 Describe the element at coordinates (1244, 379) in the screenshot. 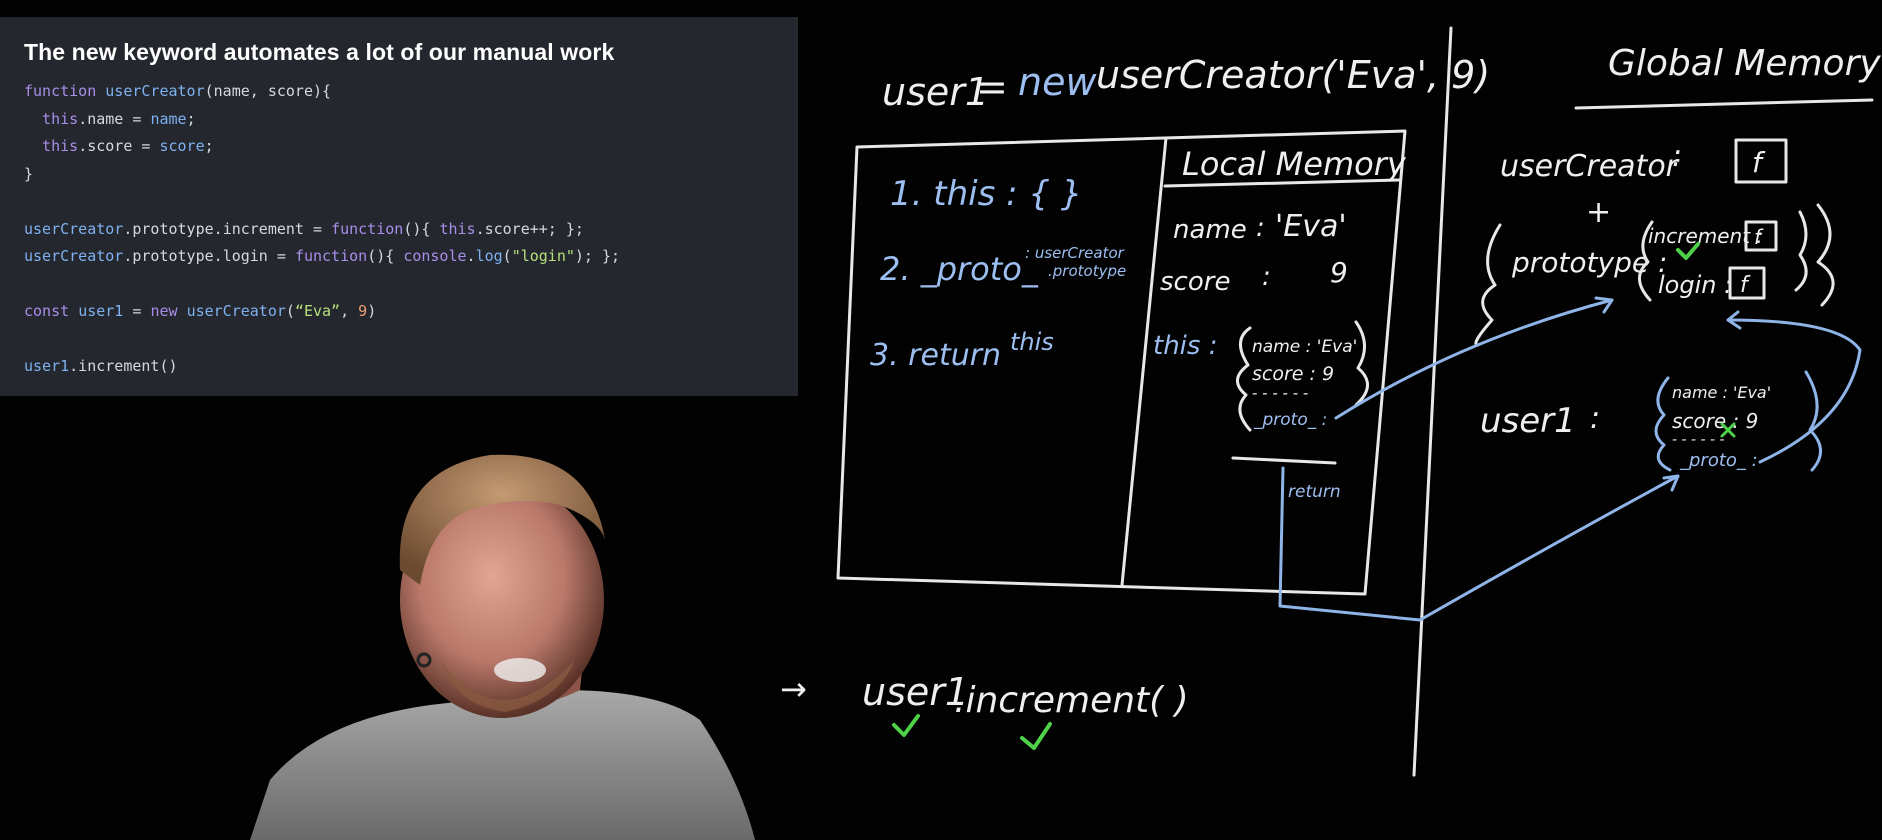

I see `local-this-brace-left` at that location.